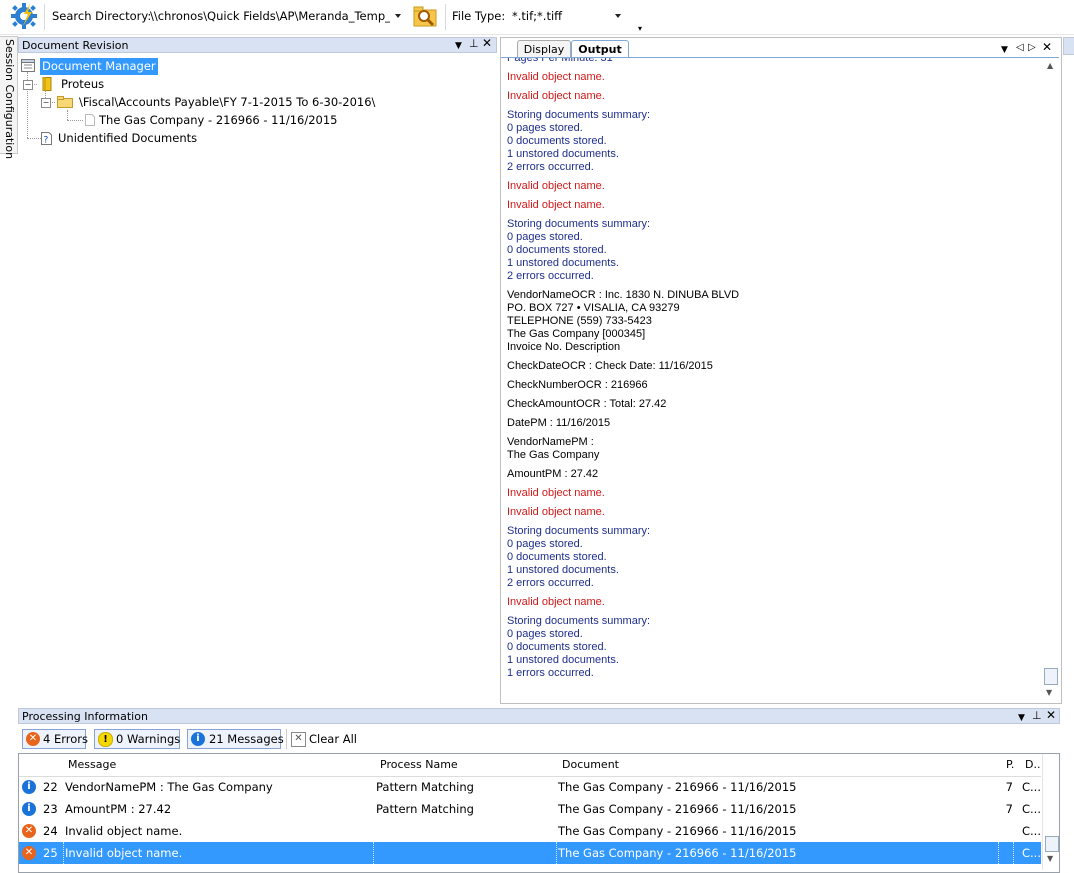 This screenshot has width=1074, height=873. I want to click on tab-label: Display, so click(544, 49).